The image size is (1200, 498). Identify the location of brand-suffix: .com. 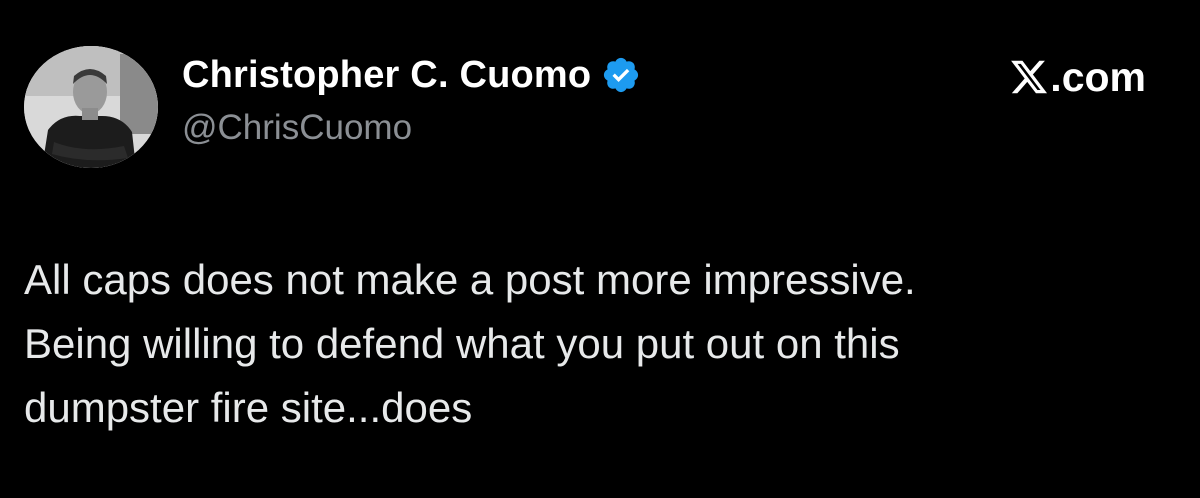
(1098, 76).